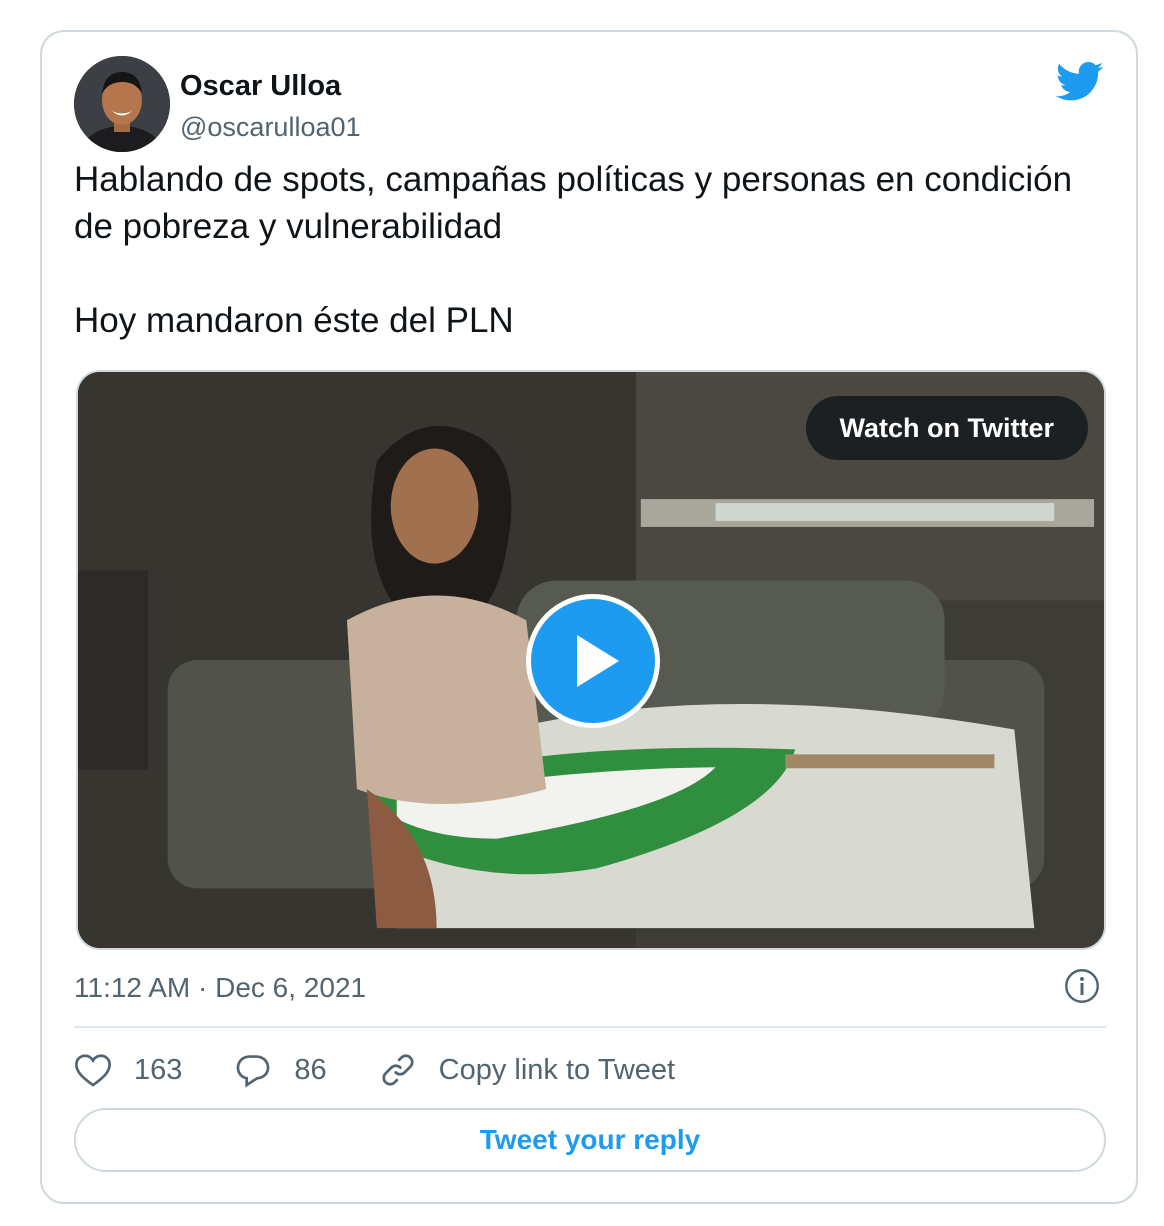  I want to click on author-name: Oscar Ulloa, so click(260, 86).